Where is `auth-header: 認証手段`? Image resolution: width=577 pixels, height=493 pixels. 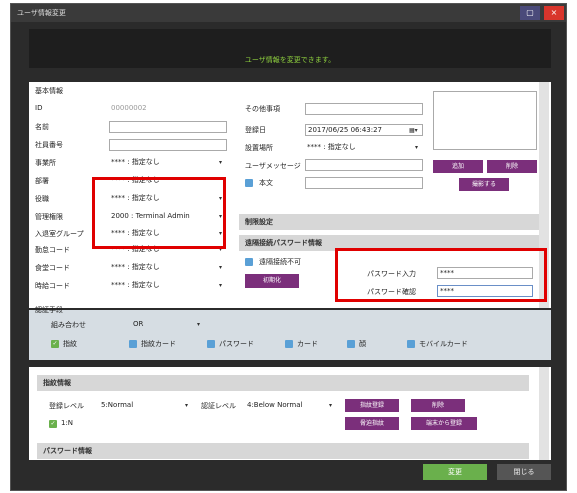
auth-header: 認証手段 is located at coordinates (49, 310).